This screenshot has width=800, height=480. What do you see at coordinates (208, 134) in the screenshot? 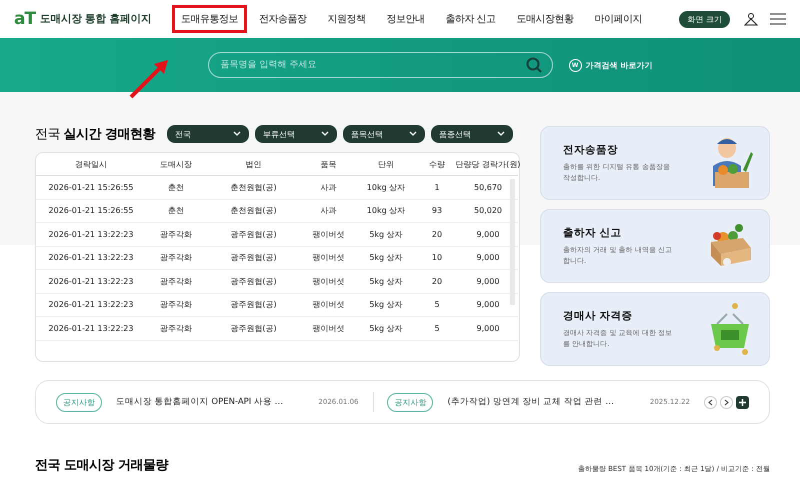
I see `filter-dropdown: 전국` at bounding box center [208, 134].